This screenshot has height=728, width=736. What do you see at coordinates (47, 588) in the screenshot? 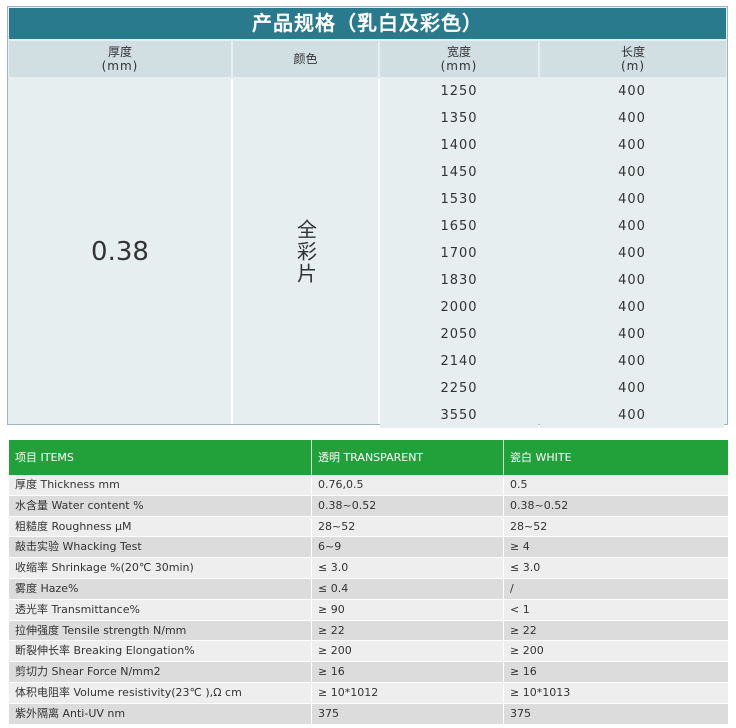
I see `property-name-cell: 雾度 Haze%` at bounding box center [47, 588].